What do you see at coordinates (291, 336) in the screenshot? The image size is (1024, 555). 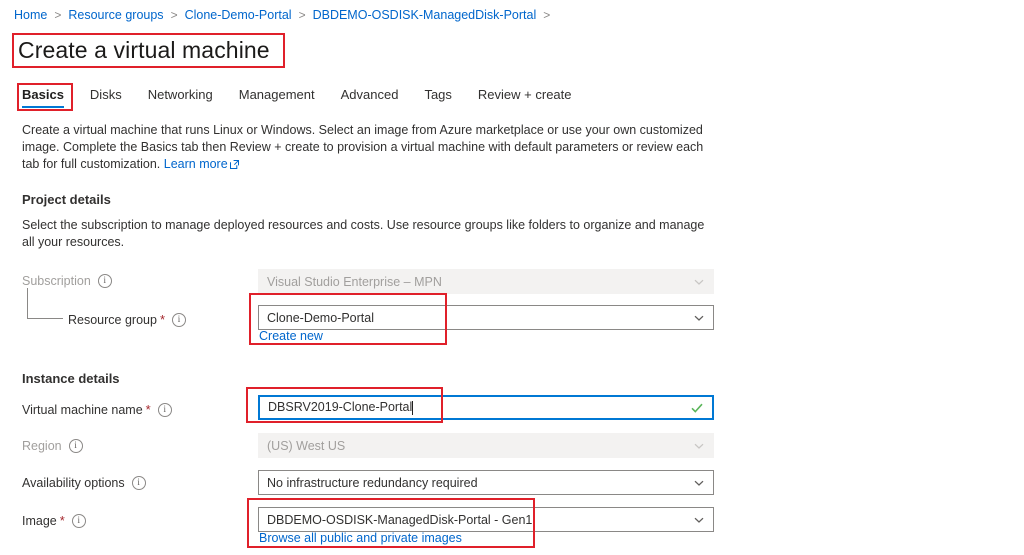 I see `create-new-resource-group-link: Create new` at bounding box center [291, 336].